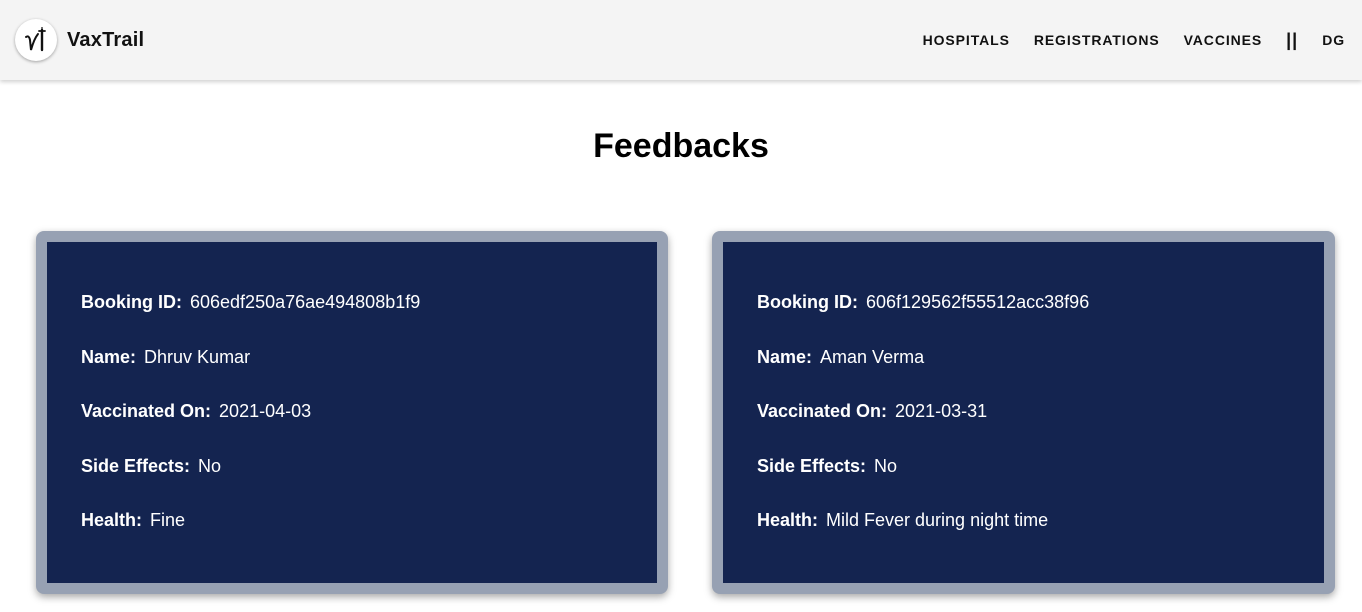  What do you see at coordinates (1023, 357) in the screenshot?
I see `name-row: Name: Aman Verma` at bounding box center [1023, 357].